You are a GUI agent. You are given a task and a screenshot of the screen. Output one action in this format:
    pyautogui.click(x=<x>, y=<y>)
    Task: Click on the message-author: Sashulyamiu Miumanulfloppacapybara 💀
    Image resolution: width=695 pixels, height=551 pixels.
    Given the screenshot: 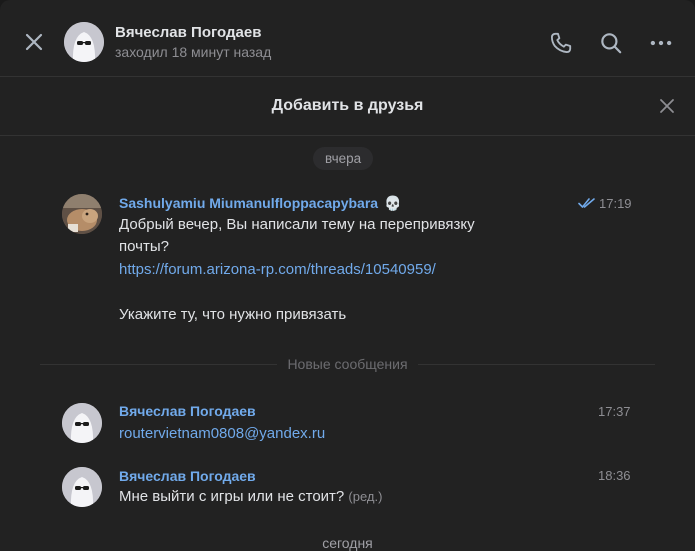 What is the action you would take?
    pyautogui.click(x=260, y=203)
    